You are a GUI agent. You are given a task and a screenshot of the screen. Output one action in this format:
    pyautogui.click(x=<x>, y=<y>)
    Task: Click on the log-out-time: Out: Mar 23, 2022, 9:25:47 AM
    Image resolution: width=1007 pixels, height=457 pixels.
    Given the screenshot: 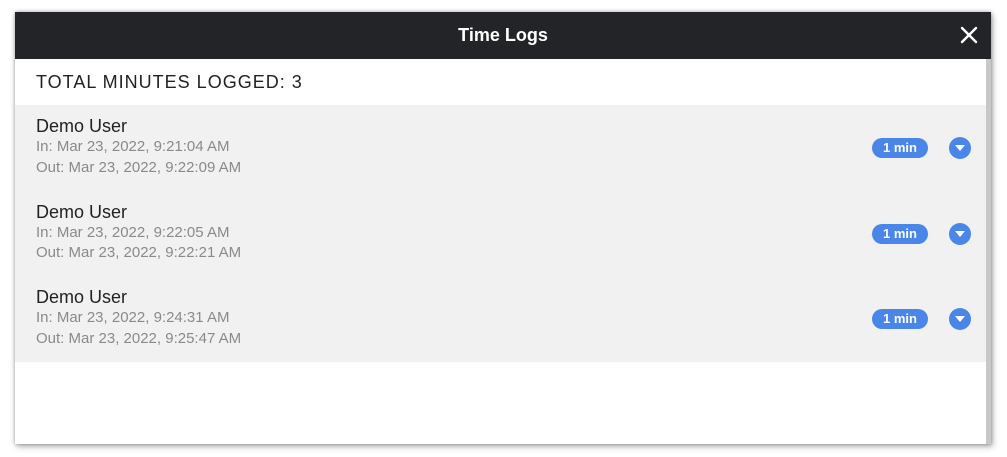 What is the action you would take?
    pyautogui.click(x=139, y=338)
    